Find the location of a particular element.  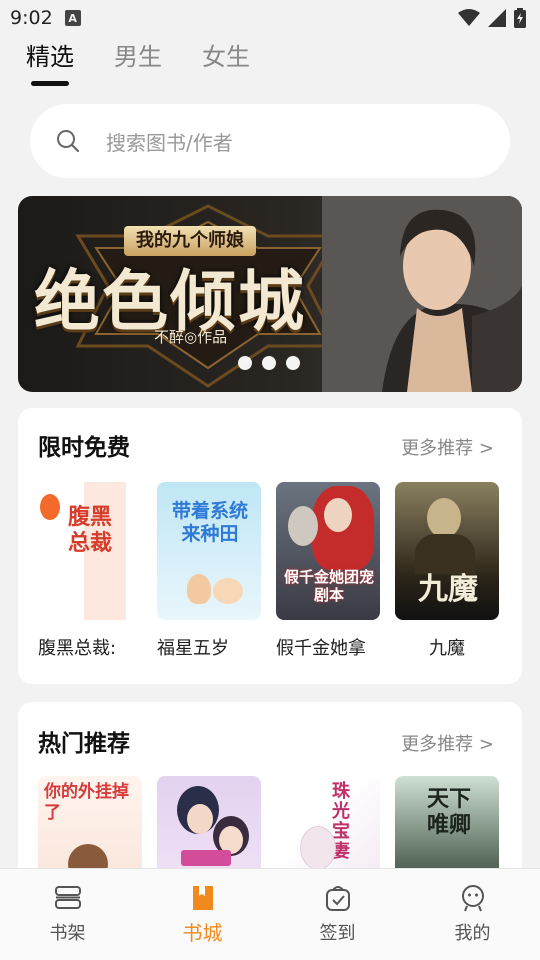

tab-male: 男生 is located at coordinates (138, 62).